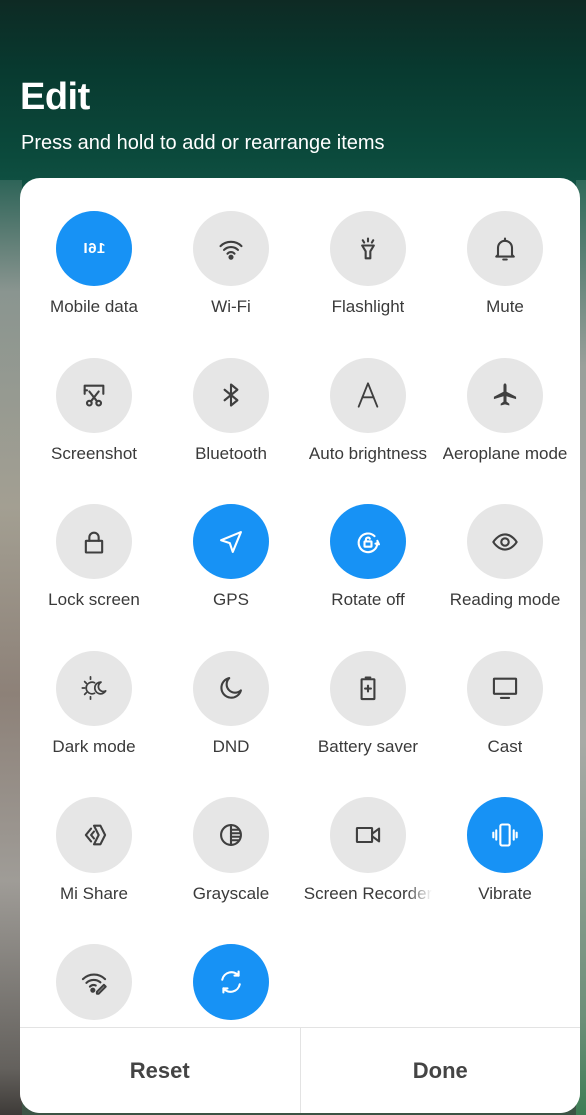 This screenshot has height=1115, width=586. I want to click on toggle-label: Mobile data, so click(94, 307).